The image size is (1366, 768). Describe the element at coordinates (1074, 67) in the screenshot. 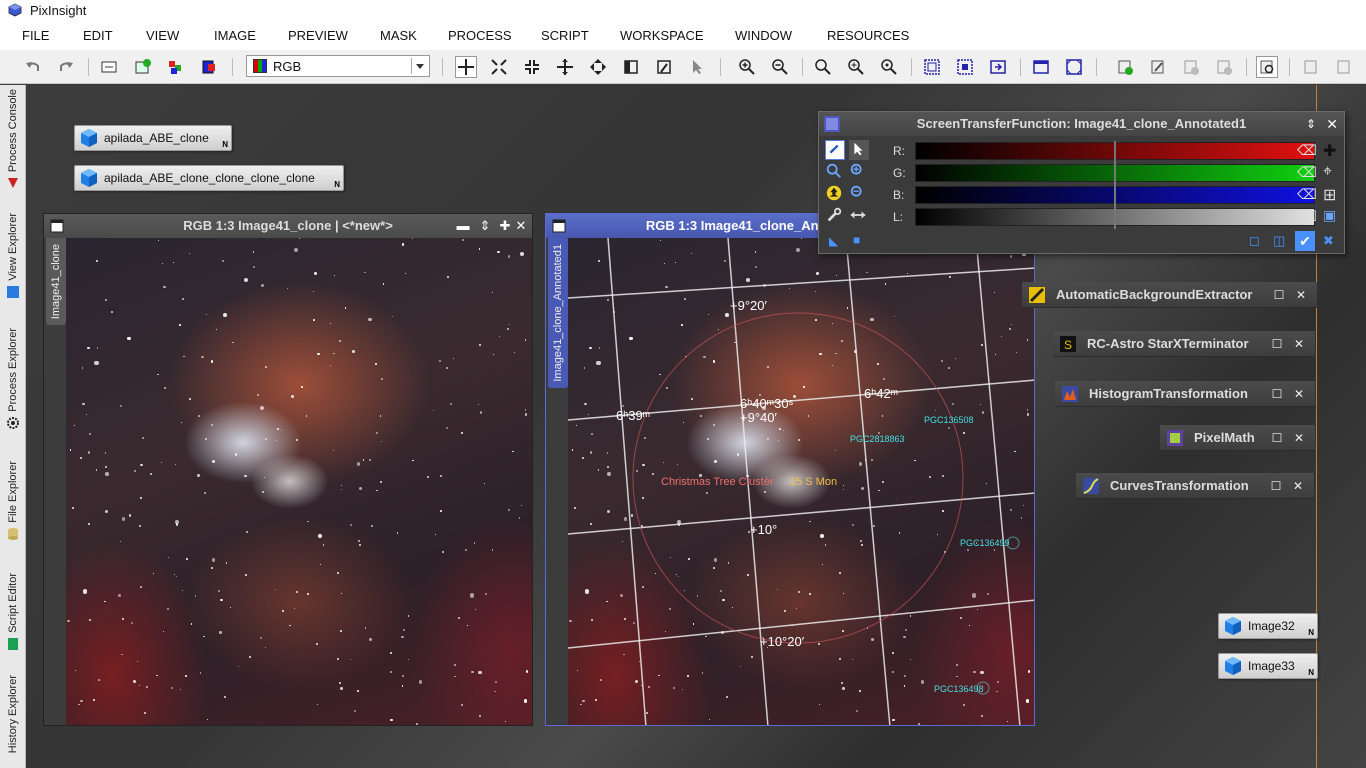

I see `maximize-window-icon` at that location.